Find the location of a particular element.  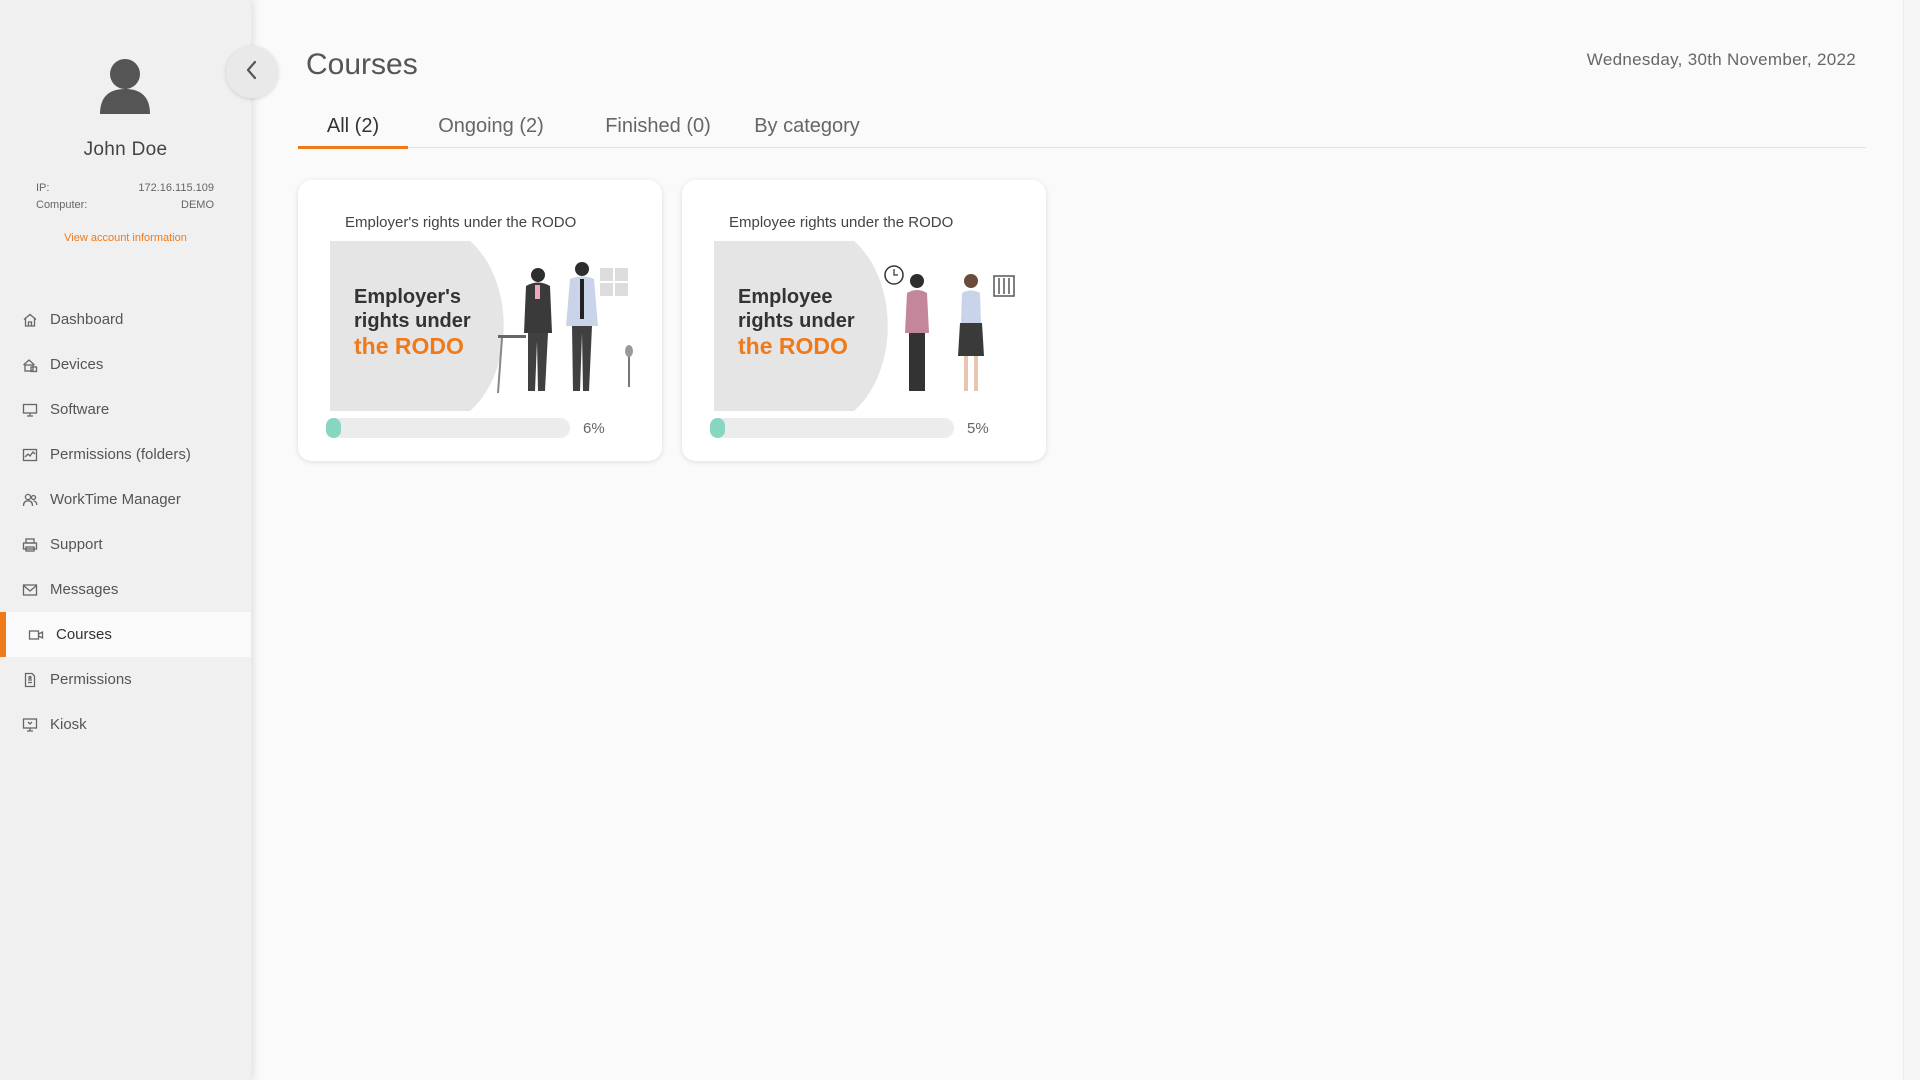

sidebar-item-support: Support is located at coordinates (125, 544).